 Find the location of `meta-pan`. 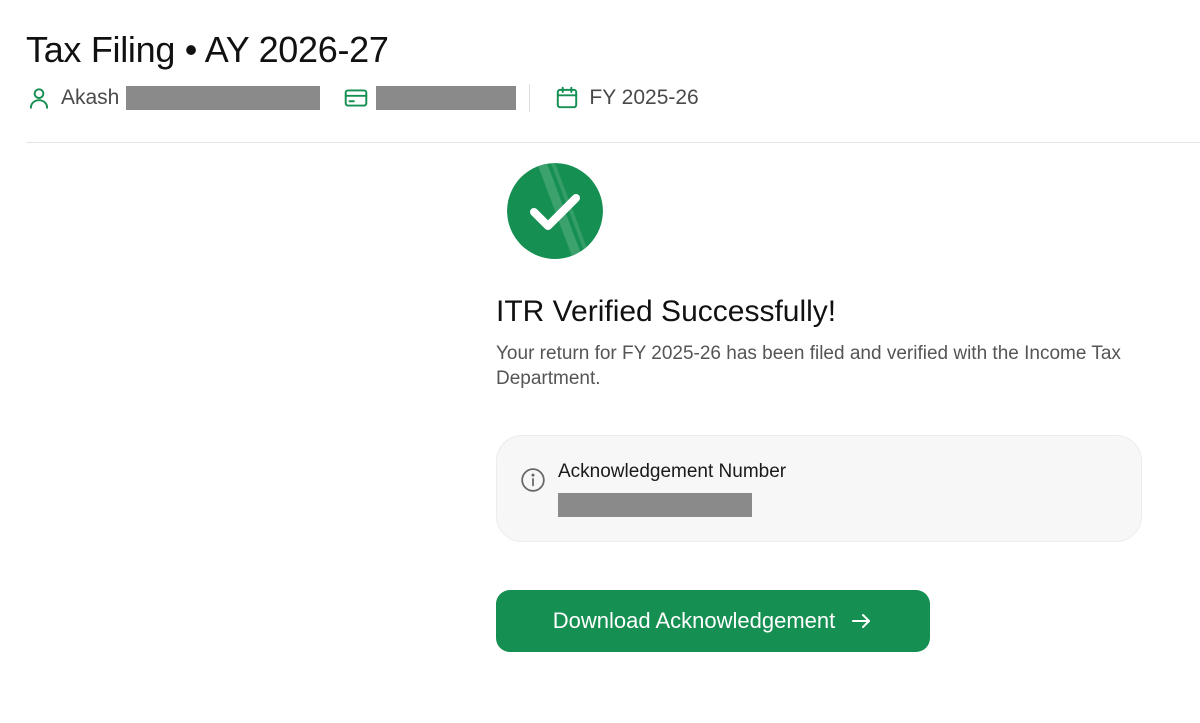

meta-pan is located at coordinates (430, 98).